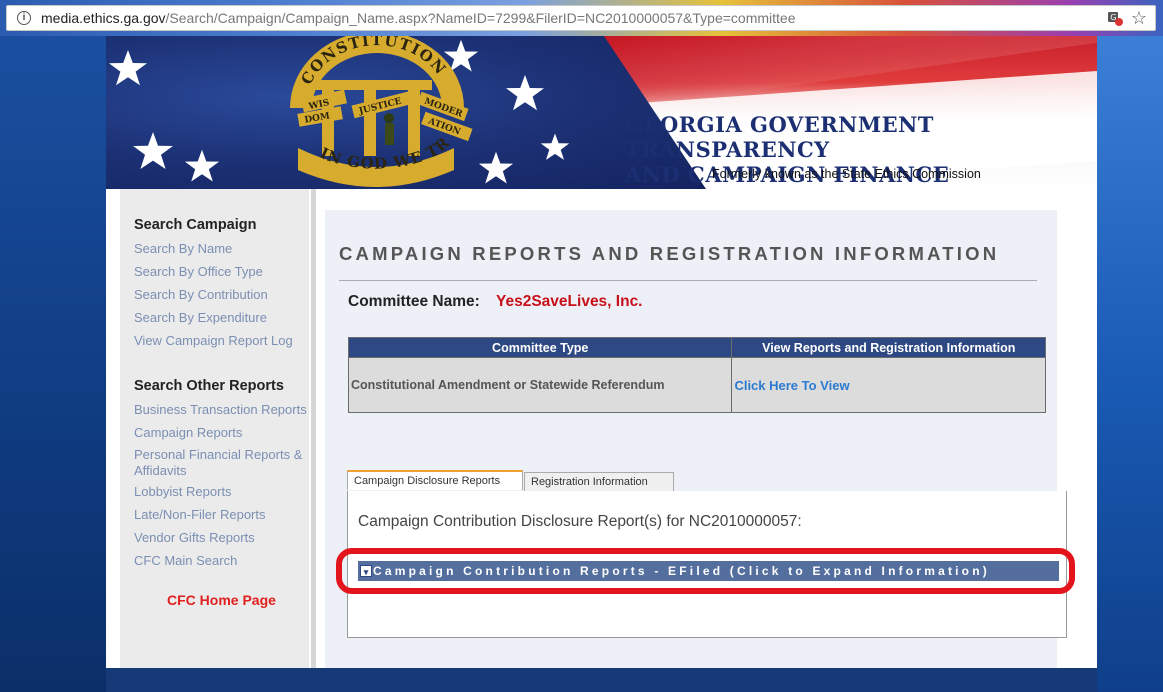 The width and height of the screenshot is (1163, 692). I want to click on table-header-committee-type: Committee Type, so click(540, 347).